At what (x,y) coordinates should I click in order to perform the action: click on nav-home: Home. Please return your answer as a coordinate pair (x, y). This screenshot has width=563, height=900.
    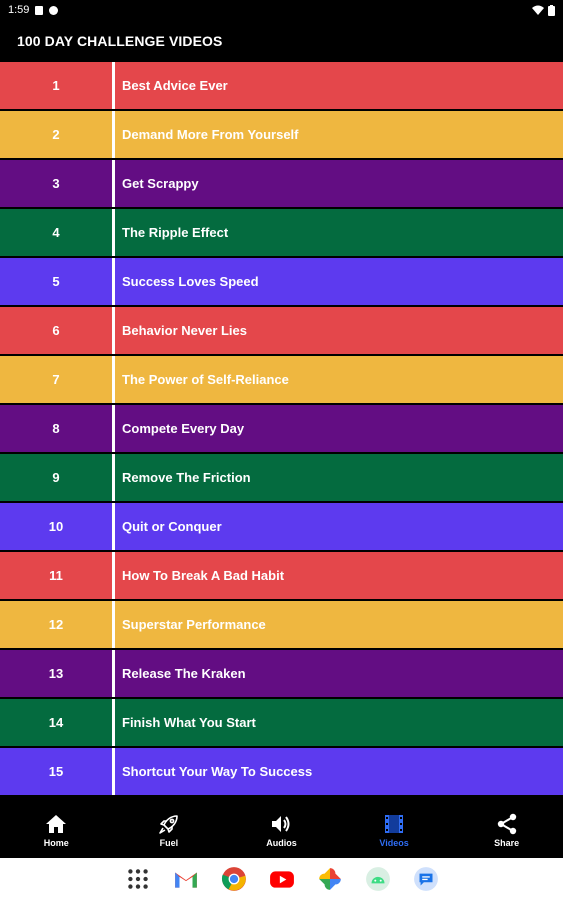
    Looking at the image, I should click on (56, 830).